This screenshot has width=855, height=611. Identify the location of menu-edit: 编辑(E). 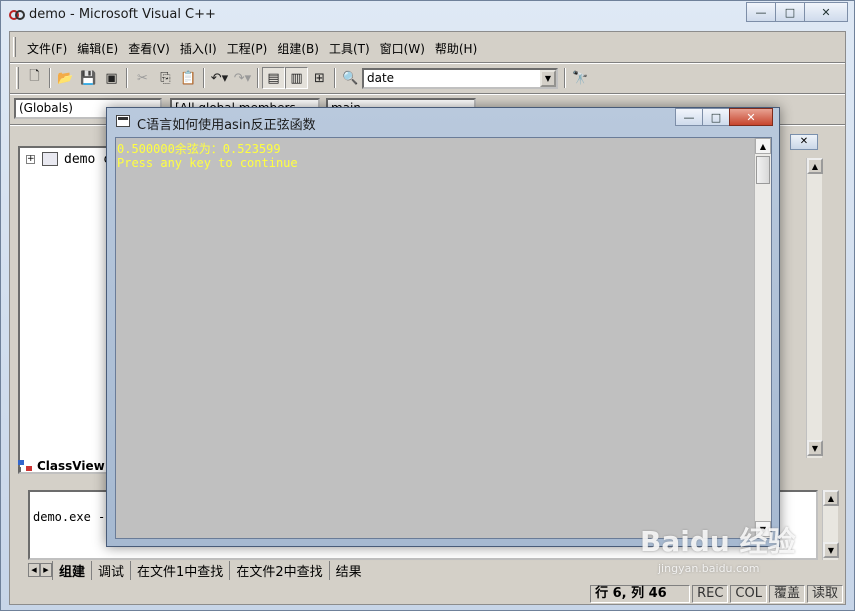
(97, 48).